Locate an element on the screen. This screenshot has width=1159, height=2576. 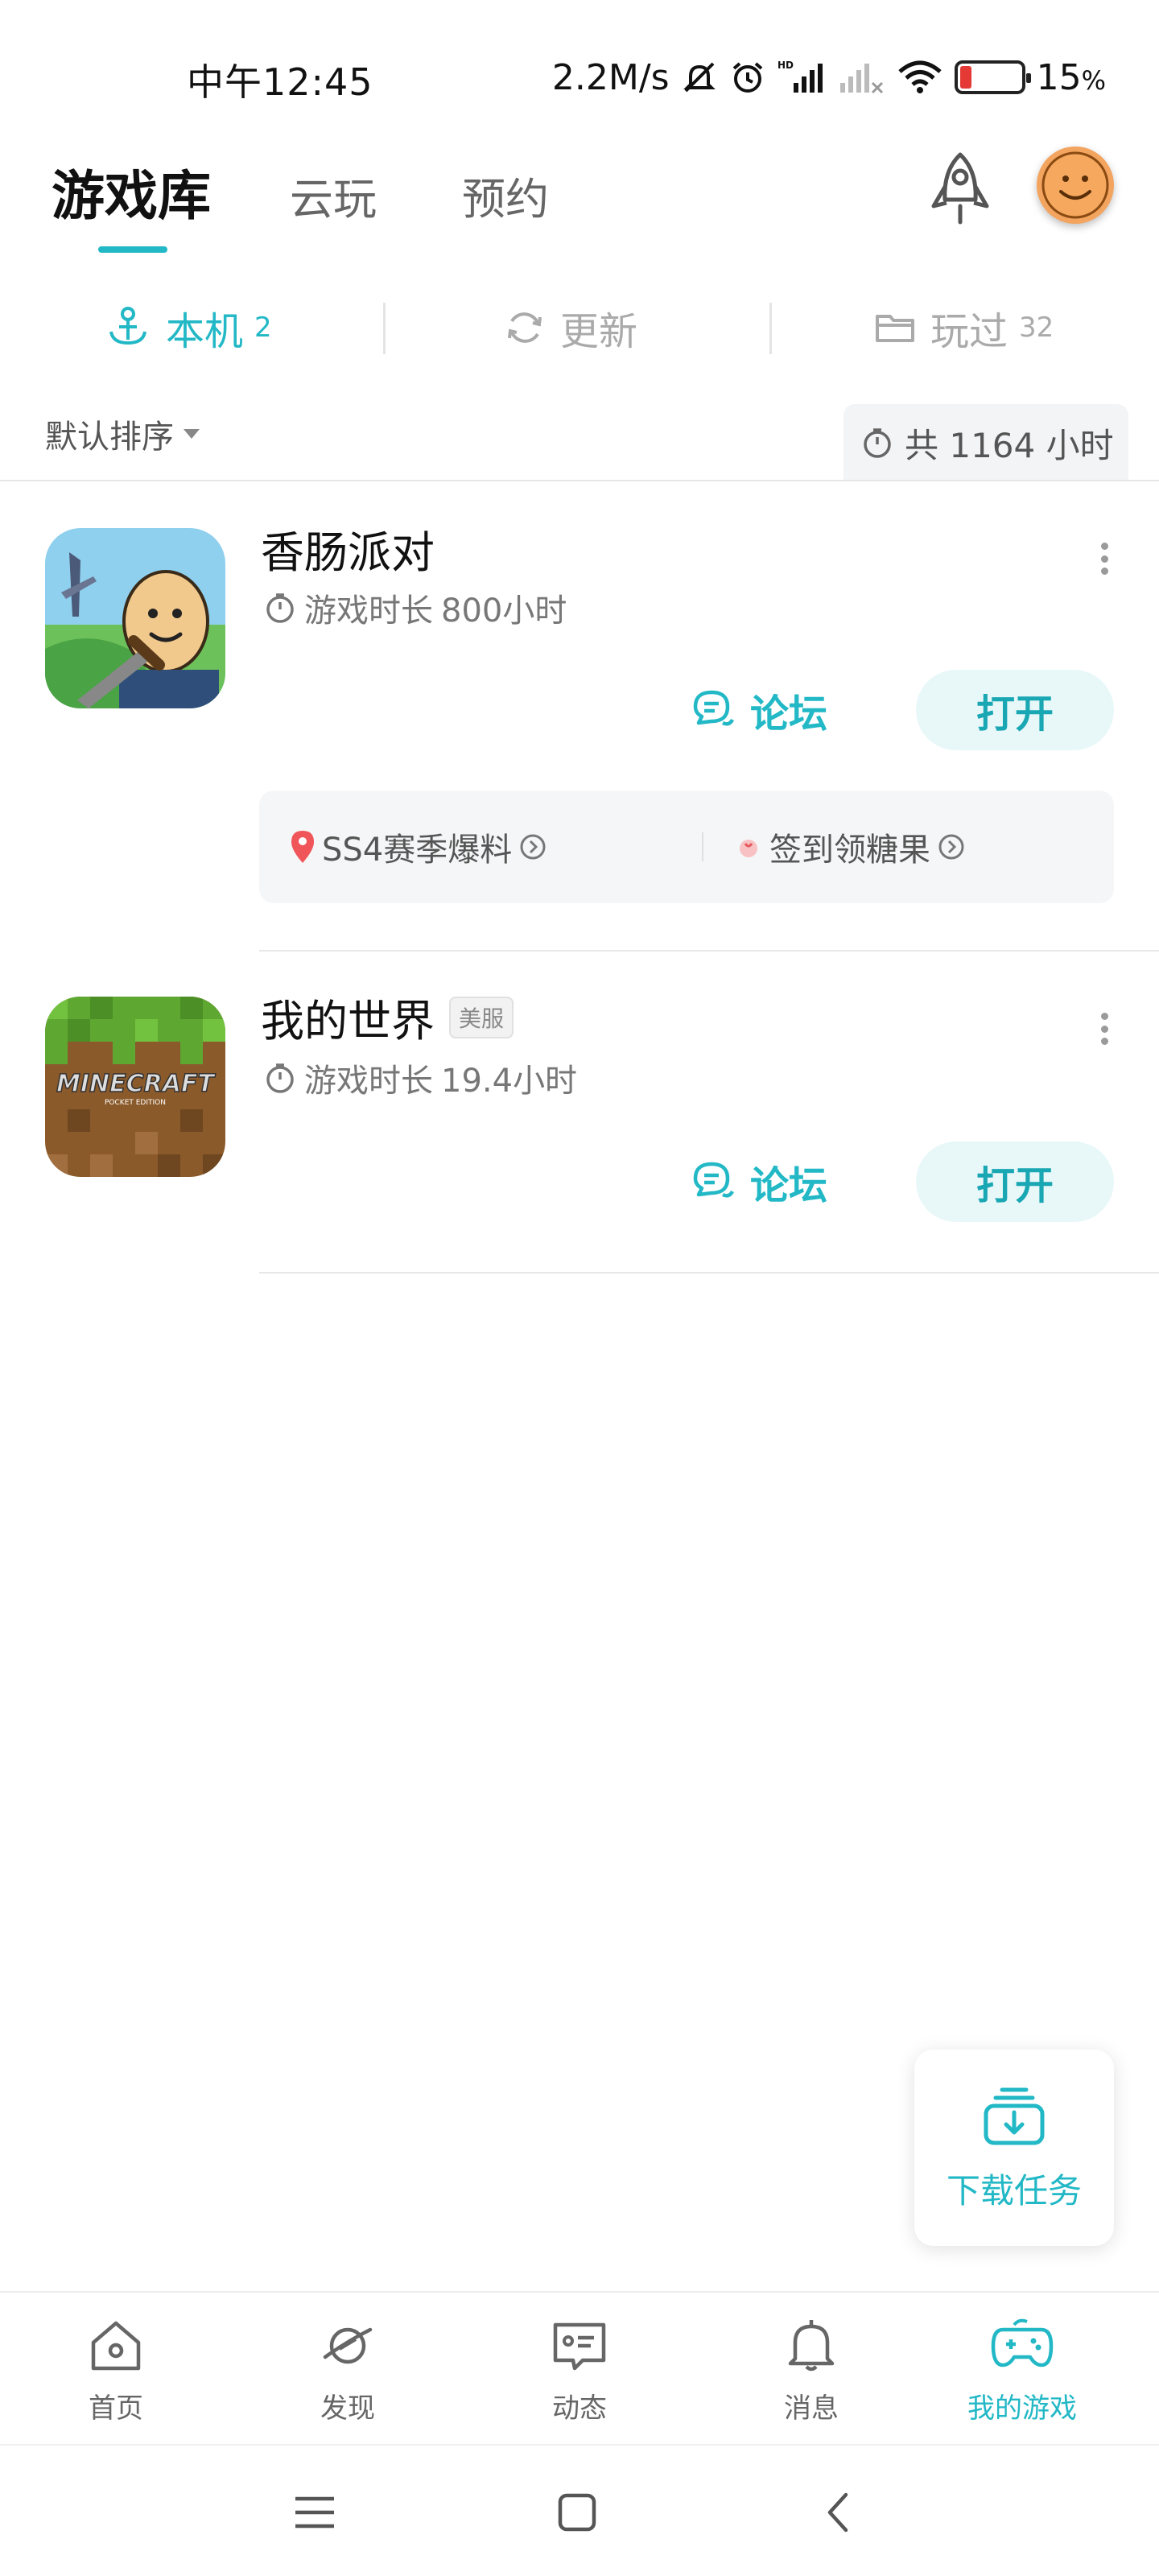
sort-label: 默认排序 is located at coordinates (110, 437).